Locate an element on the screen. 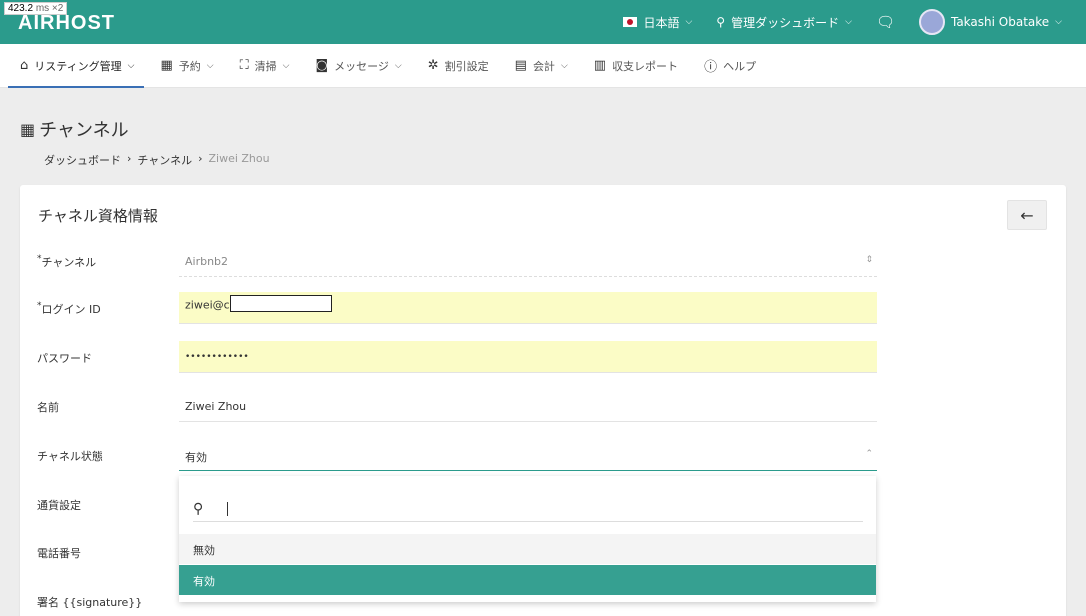  chat-button: 🗨 is located at coordinates (885, 22).